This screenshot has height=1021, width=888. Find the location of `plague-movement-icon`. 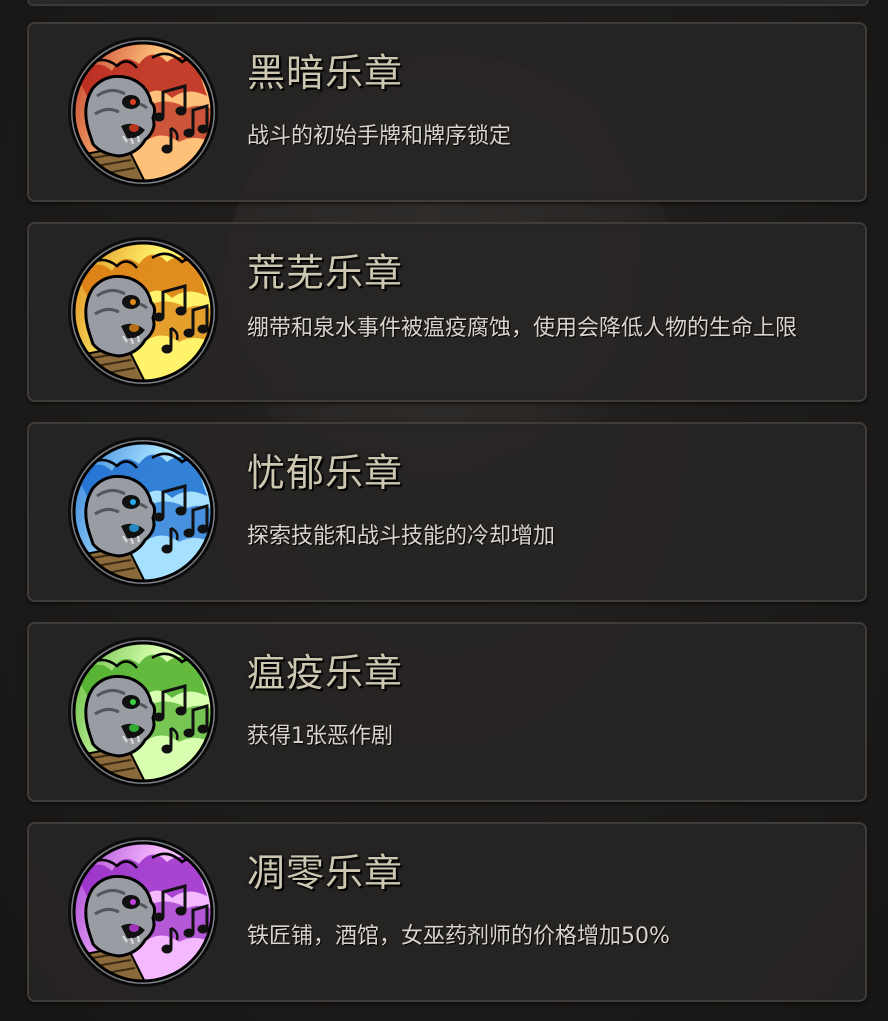

plague-movement-icon is located at coordinates (143, 712).